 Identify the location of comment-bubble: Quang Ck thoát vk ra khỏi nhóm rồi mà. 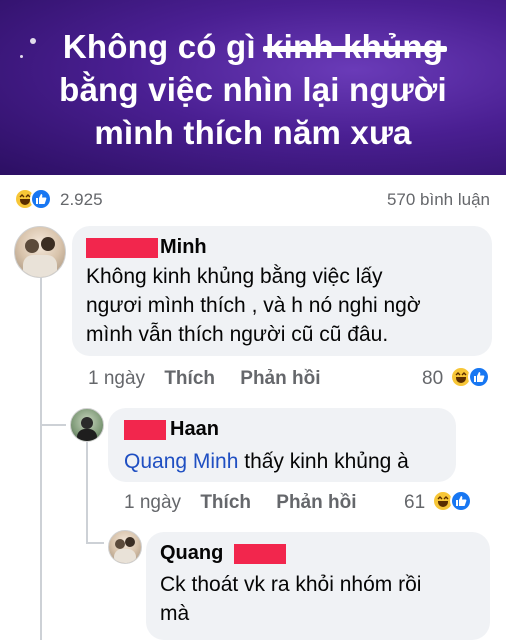
(318, 586).